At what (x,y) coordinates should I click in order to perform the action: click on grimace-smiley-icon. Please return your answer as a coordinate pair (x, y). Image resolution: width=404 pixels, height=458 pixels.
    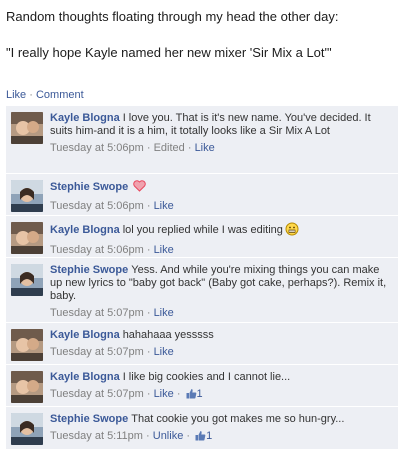
    Looking at the image, I should click on (292, 231).